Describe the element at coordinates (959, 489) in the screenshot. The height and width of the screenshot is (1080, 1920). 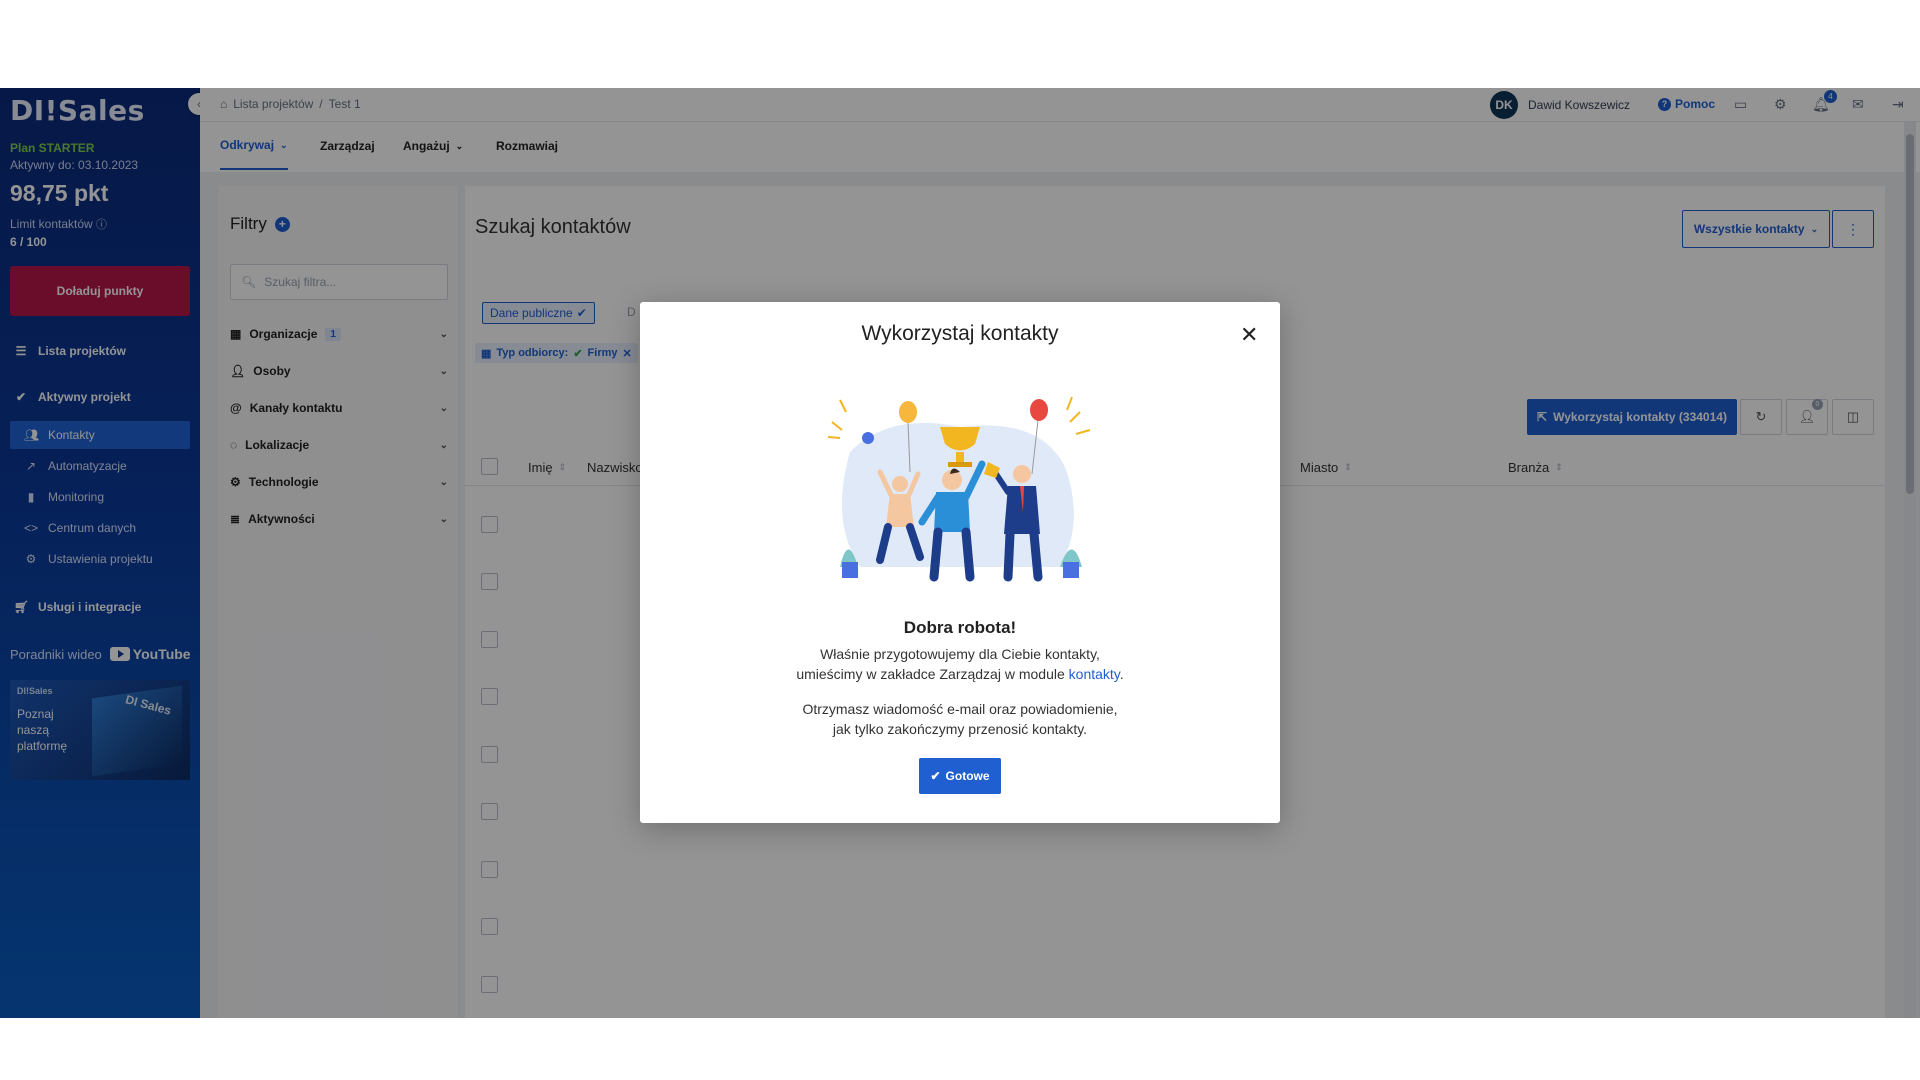
I see `celebration-illustration` at that location.